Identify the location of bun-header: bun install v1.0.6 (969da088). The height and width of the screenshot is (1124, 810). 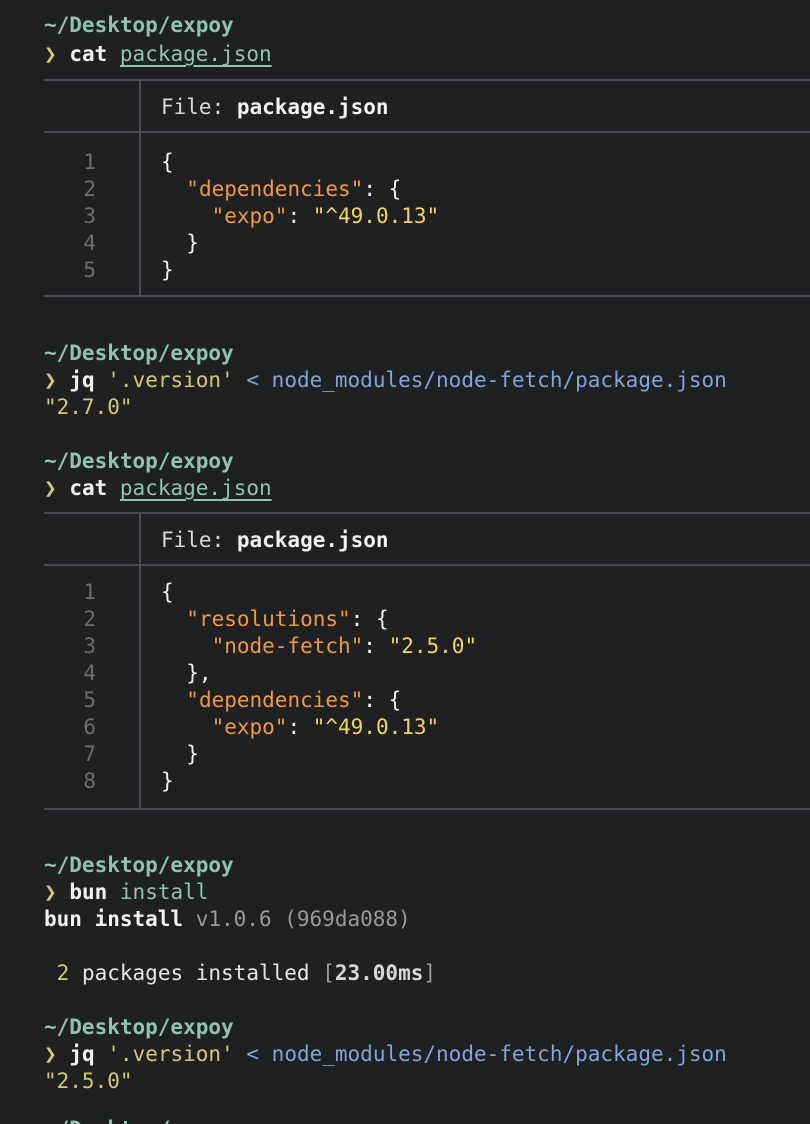
(227, 919).